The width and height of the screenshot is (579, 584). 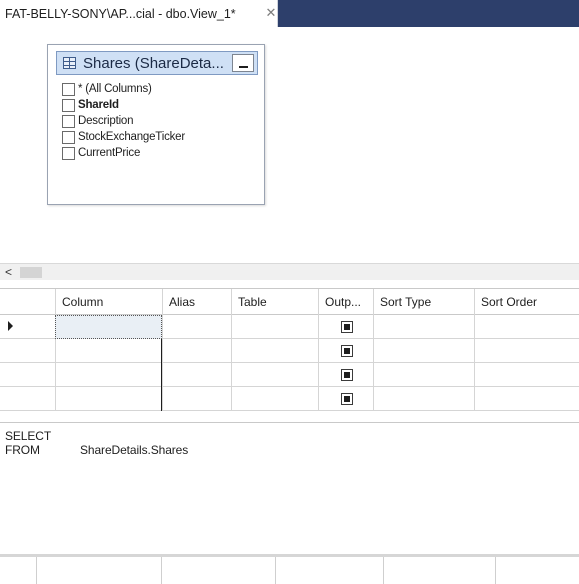 I want to click on results-pane, so click(x=289, y=569).